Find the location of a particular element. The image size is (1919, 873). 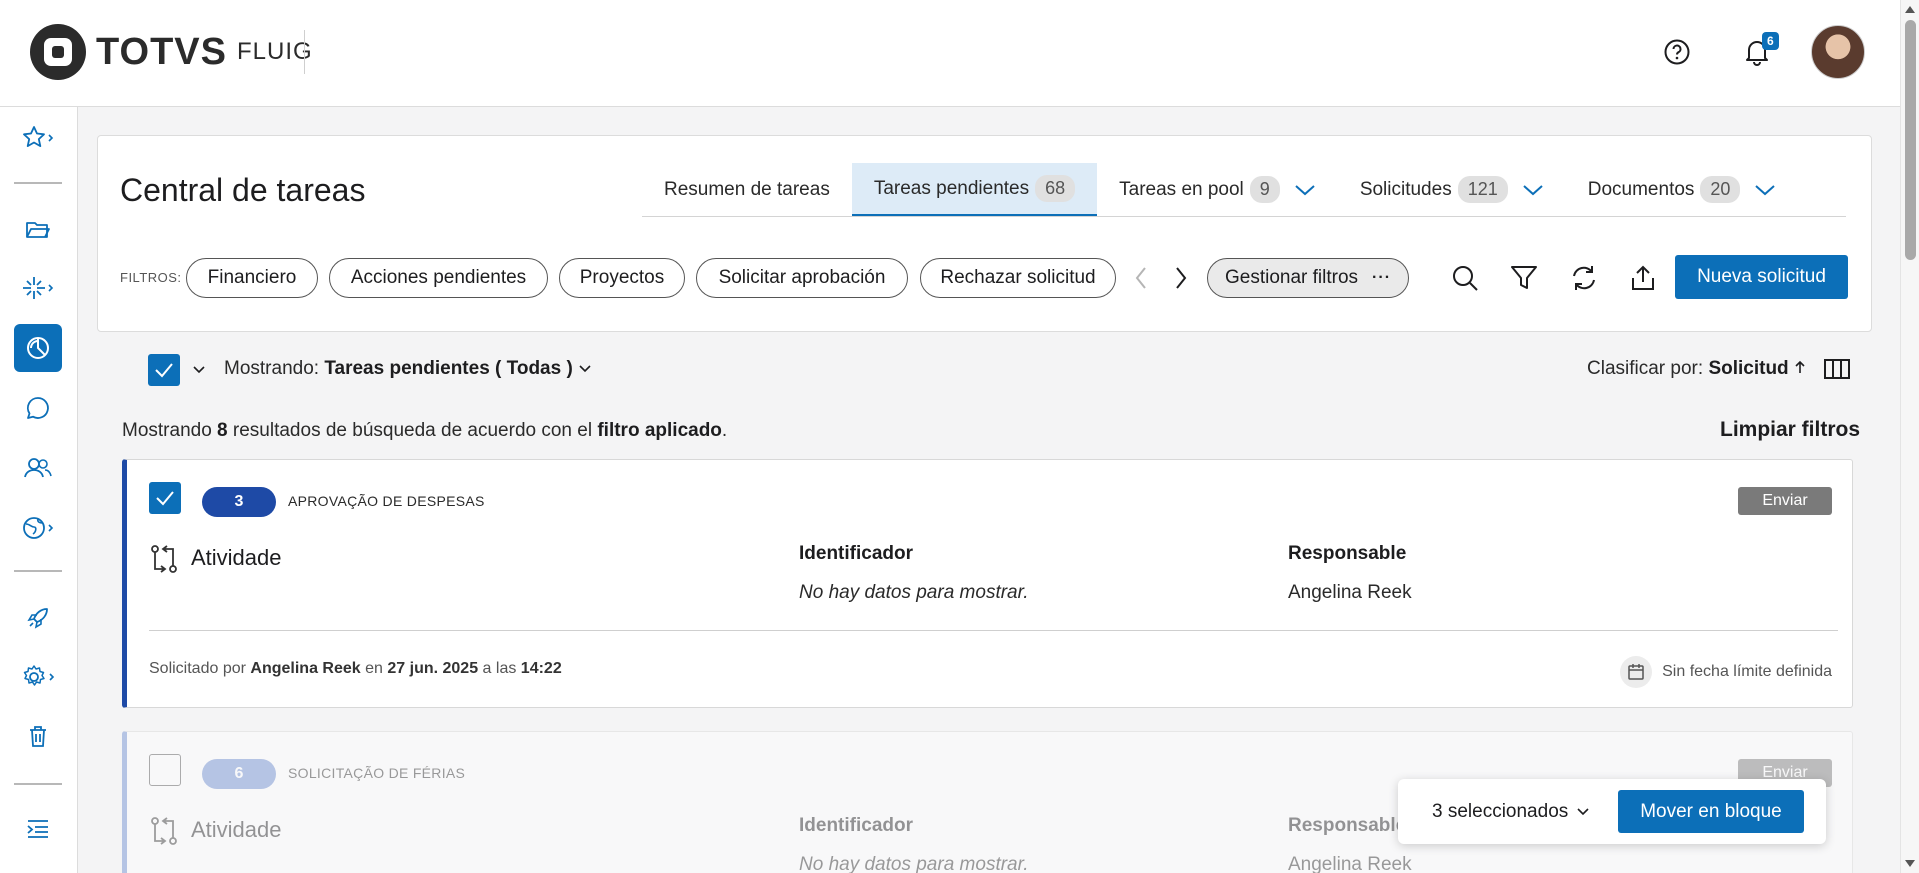

selection-chevron-down-icon is located at coordinates (199, 371).